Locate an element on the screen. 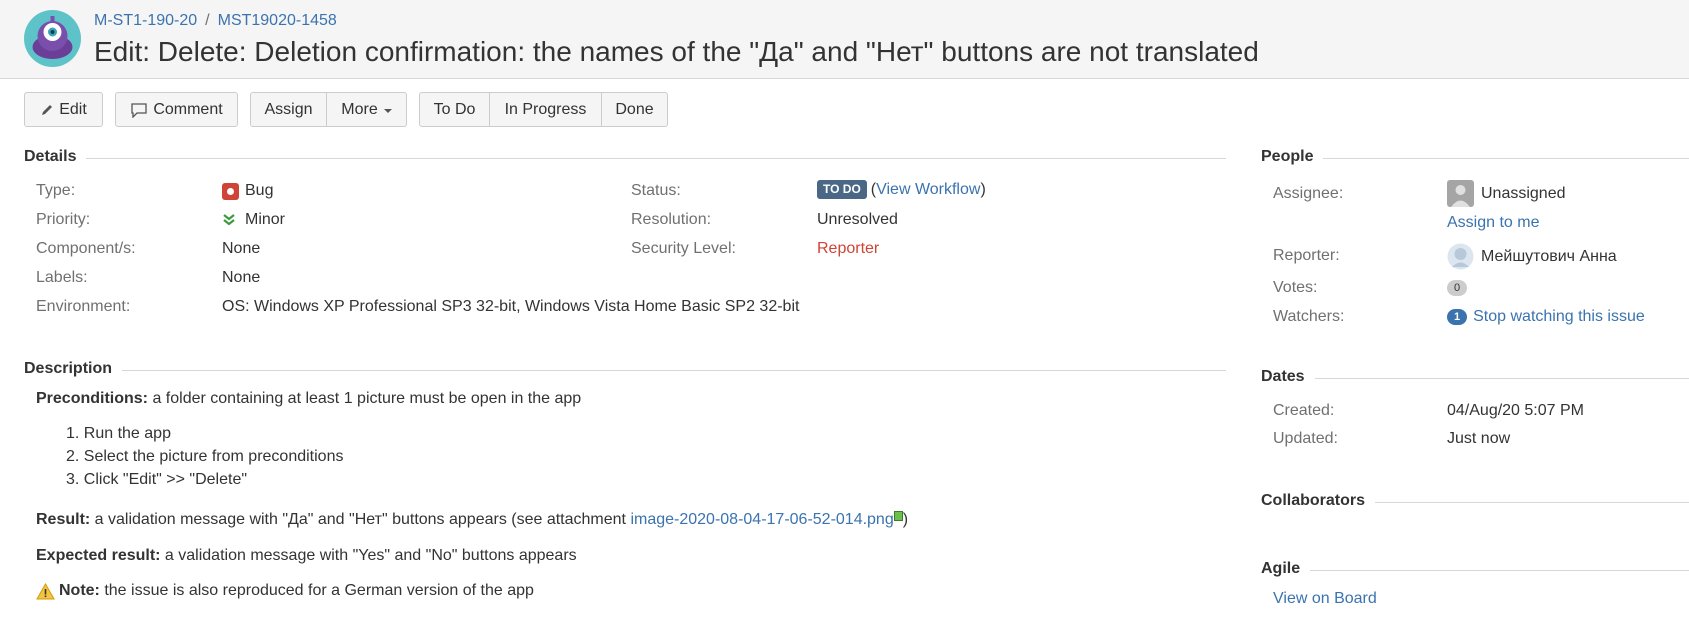  breadcrumb-issue-key-link: MST19020-1458 is located at coordinates (277, 20).